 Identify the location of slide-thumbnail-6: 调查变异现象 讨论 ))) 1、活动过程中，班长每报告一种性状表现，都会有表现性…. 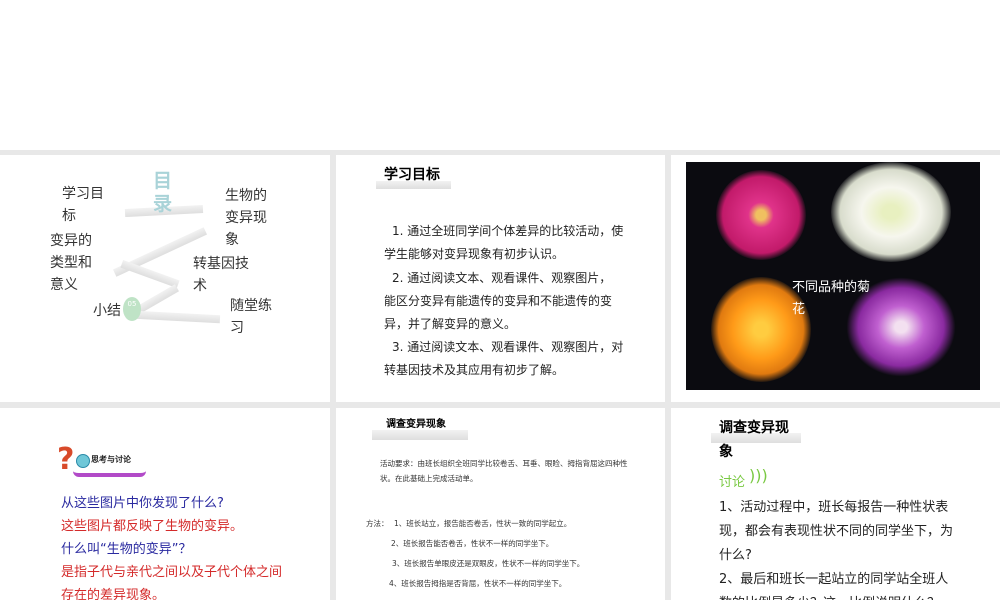
(835, 504).